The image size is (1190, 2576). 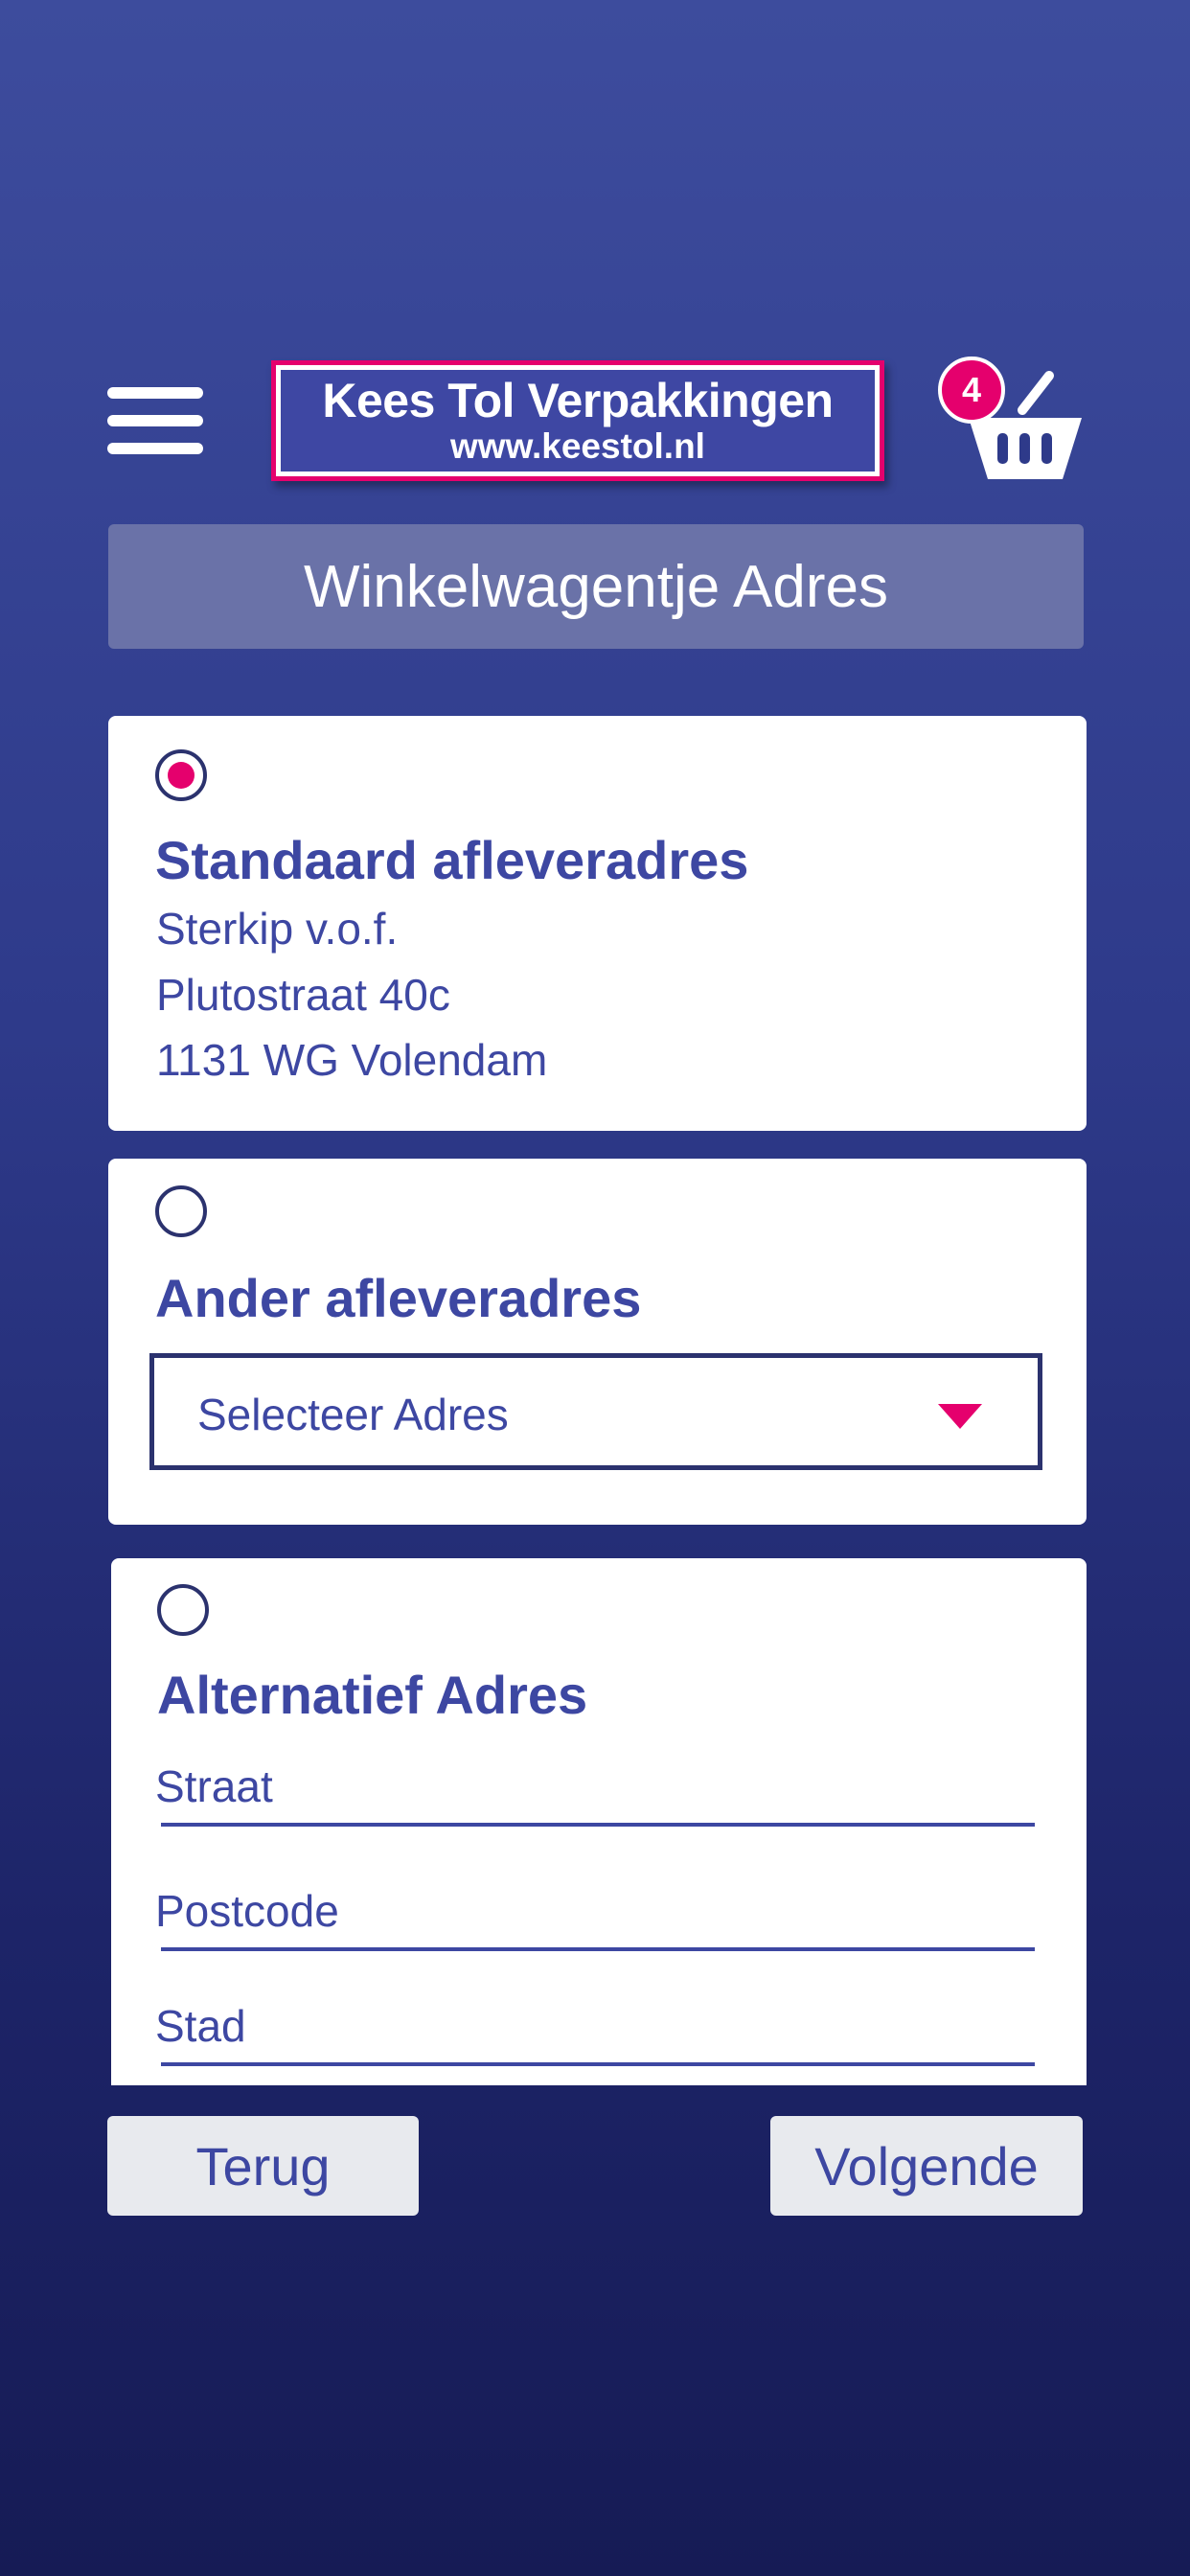 I want to click on street-underline, so click(x=598, y=1825).